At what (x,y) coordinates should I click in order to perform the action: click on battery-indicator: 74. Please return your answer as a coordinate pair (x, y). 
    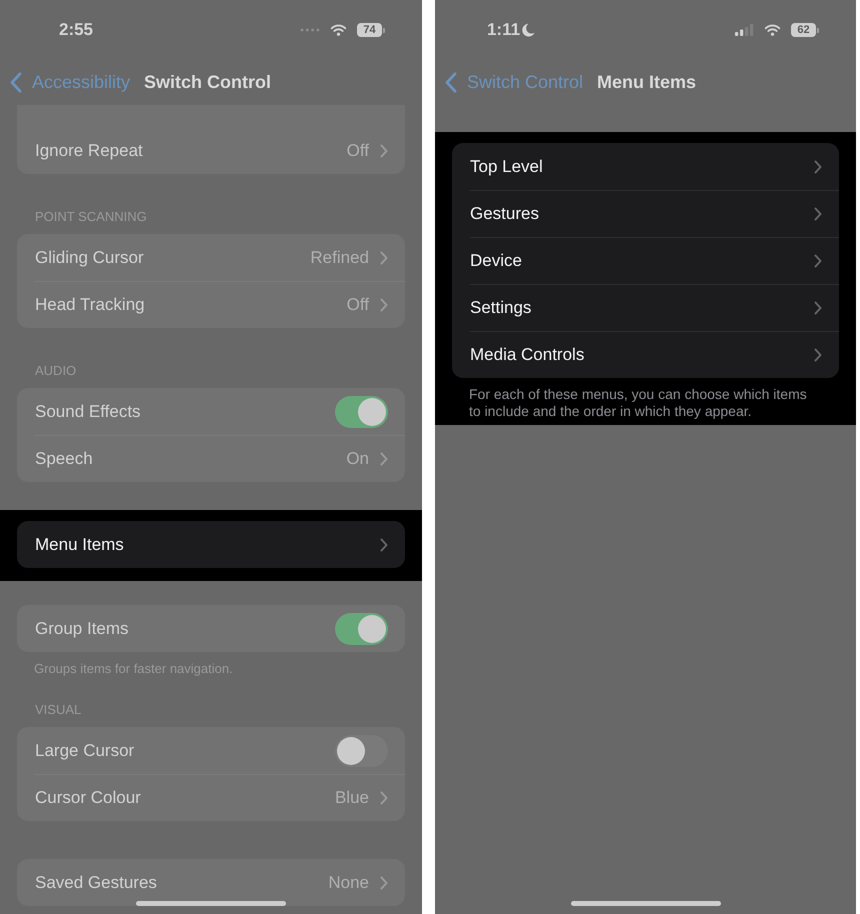
    Looking at the image, I should click on (371, 30).